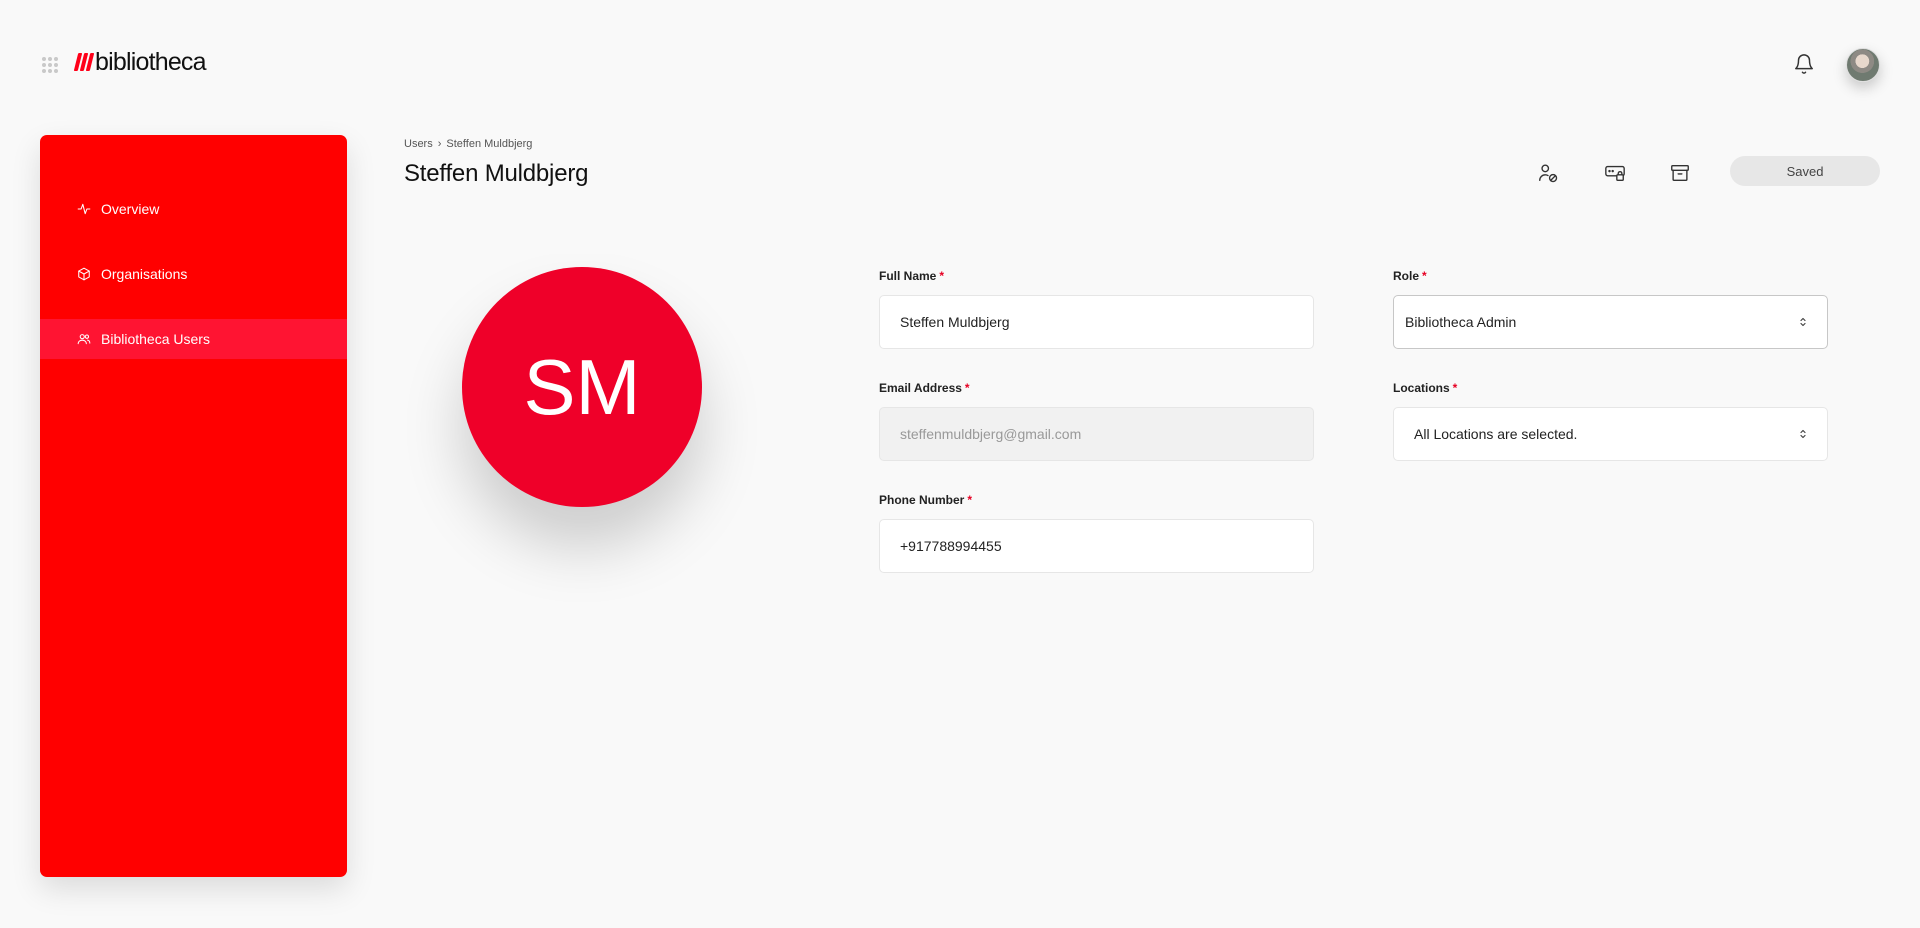  I want to click on bibliotheca-logo: bibliotheca, so click(140, 61).